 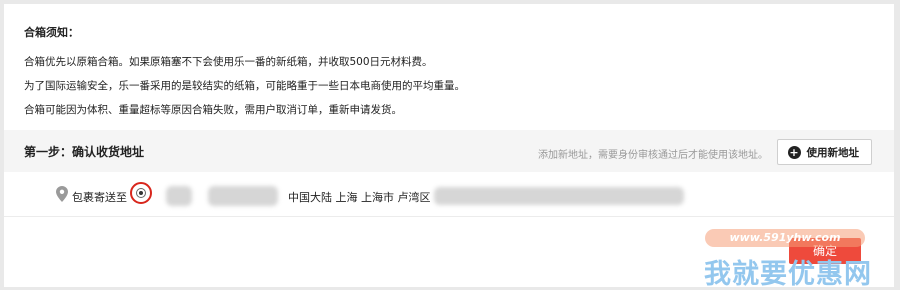 I want to click on new-address-hint: 添加新地址，需要身份审核通过后才能使用该地址。, so click(x=653, y=155).